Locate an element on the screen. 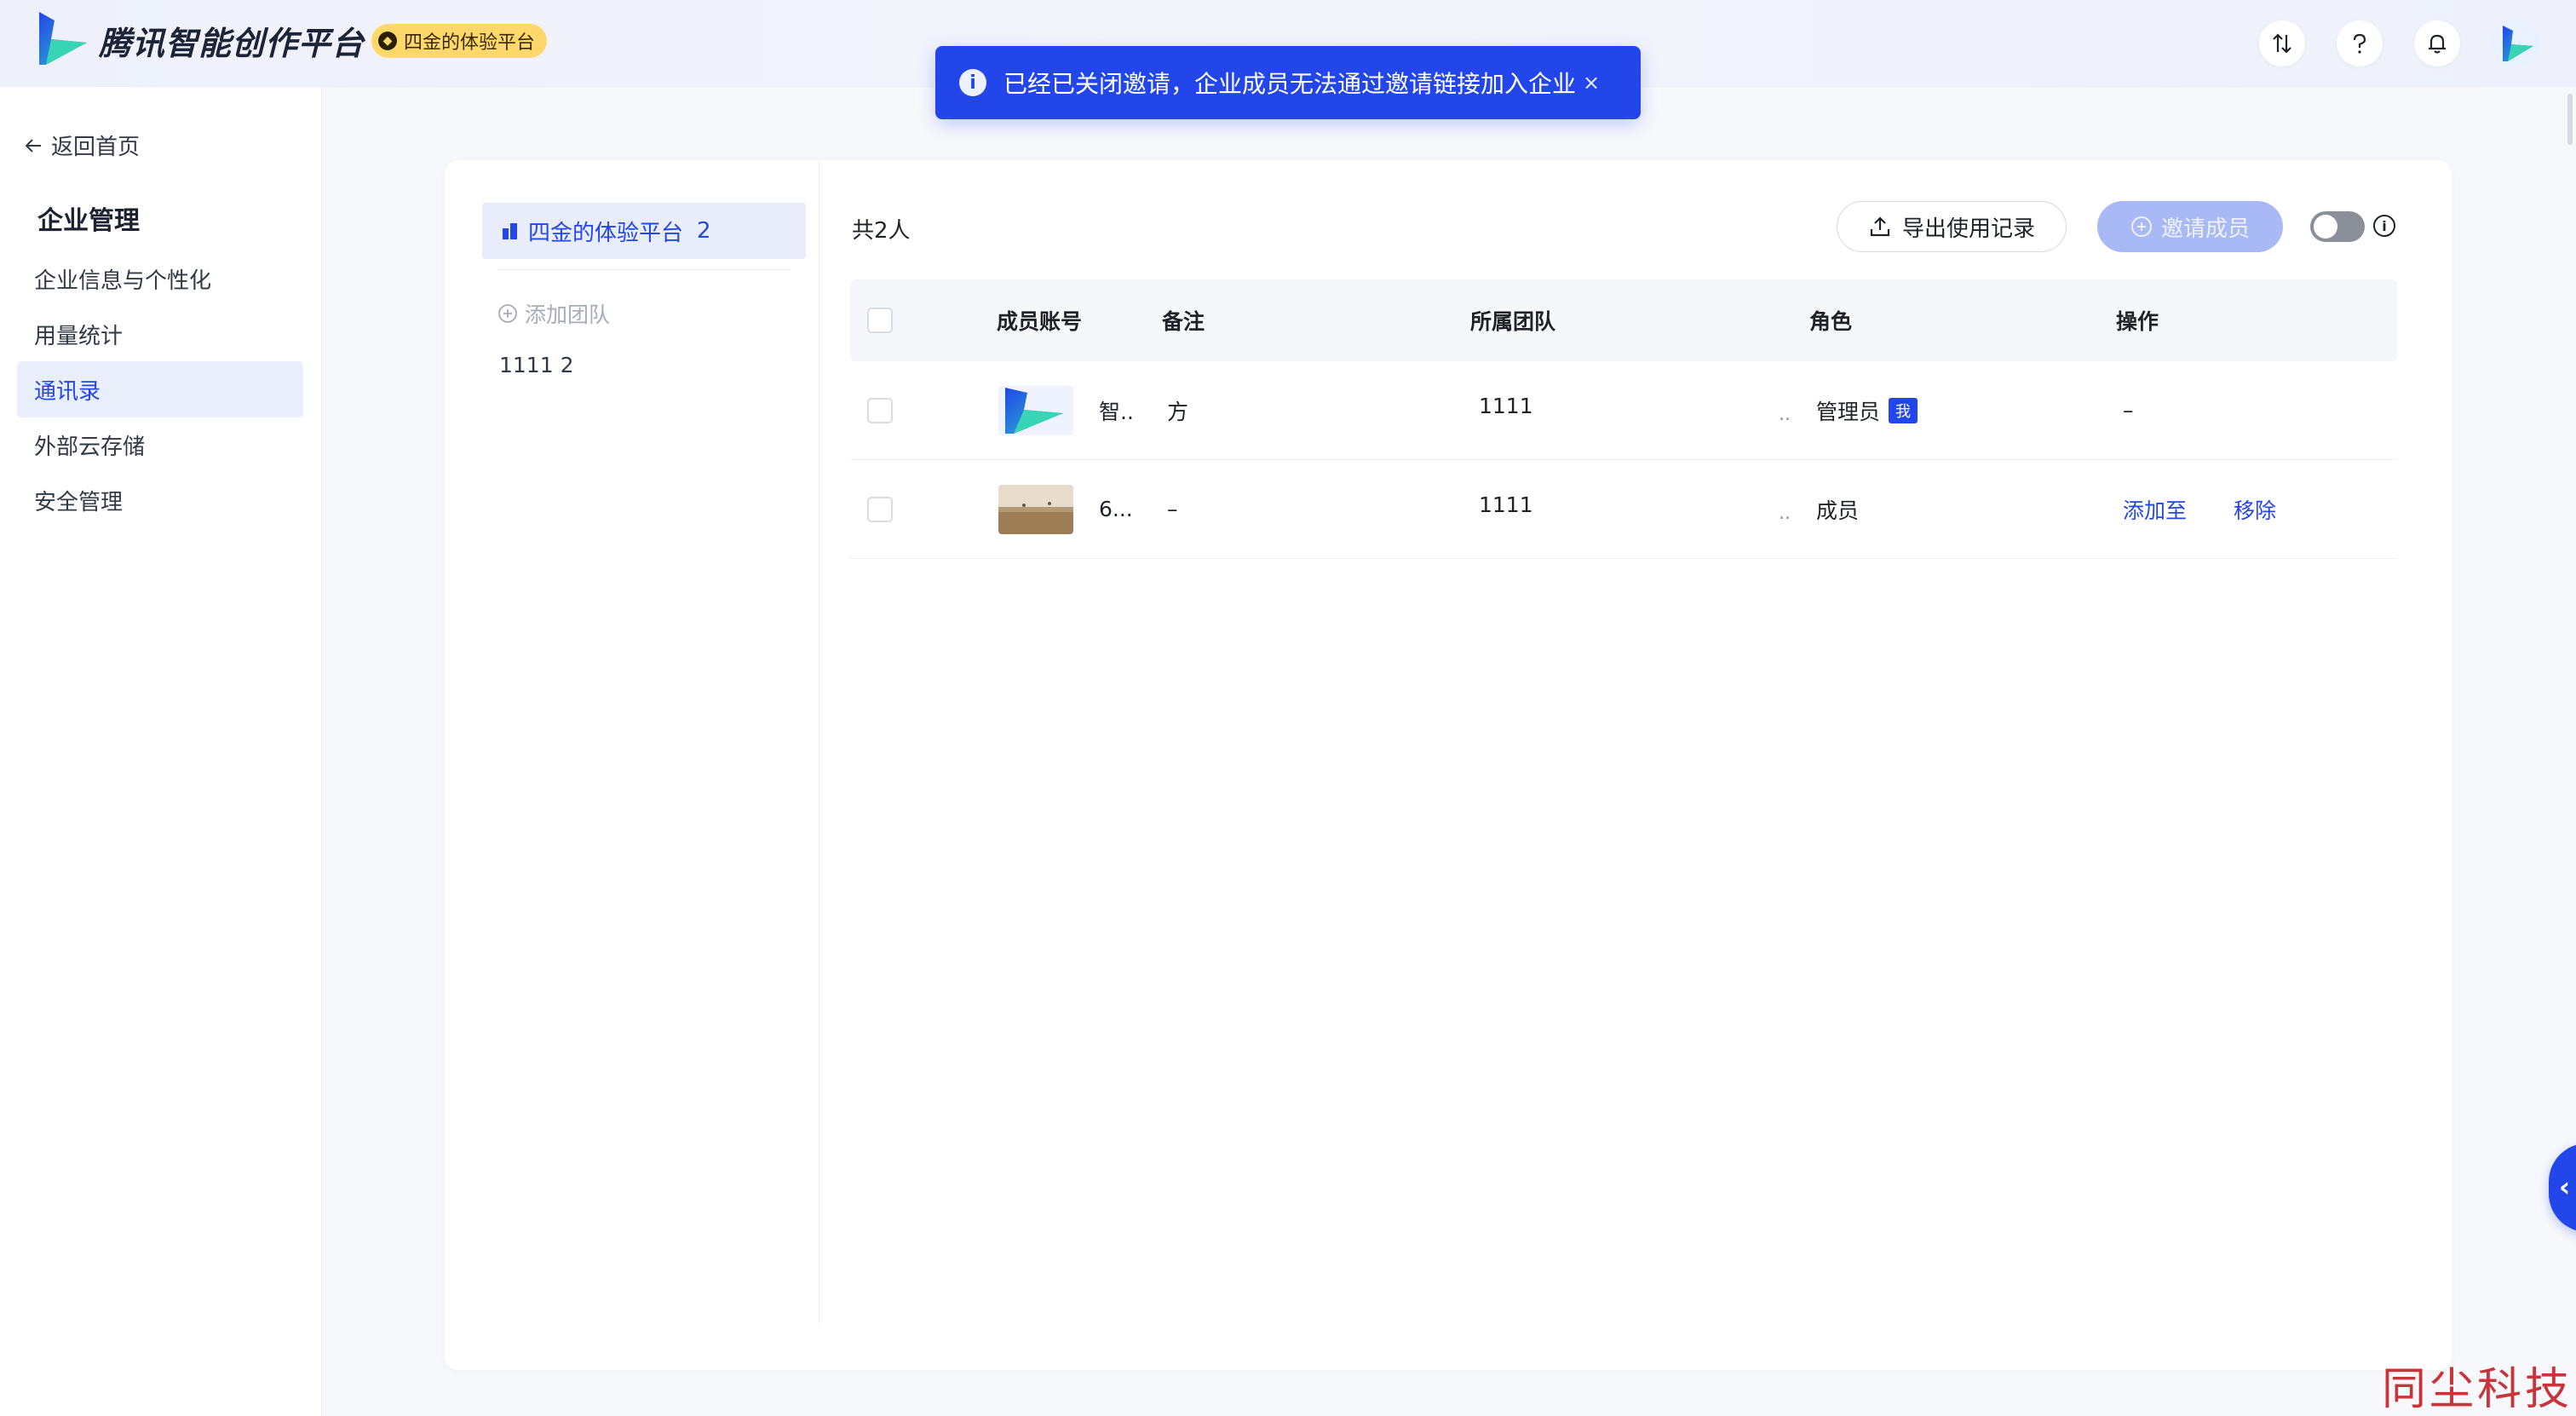 The image size is (2576, 1416). team-root-count: 2 is located at coordinates (704, 231).